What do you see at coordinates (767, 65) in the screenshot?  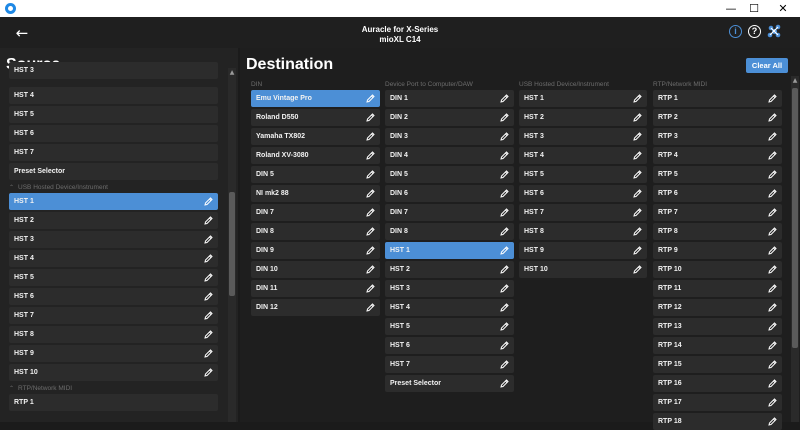 I see `clear-all-button: Clear All` at bounding box center [767, 65].